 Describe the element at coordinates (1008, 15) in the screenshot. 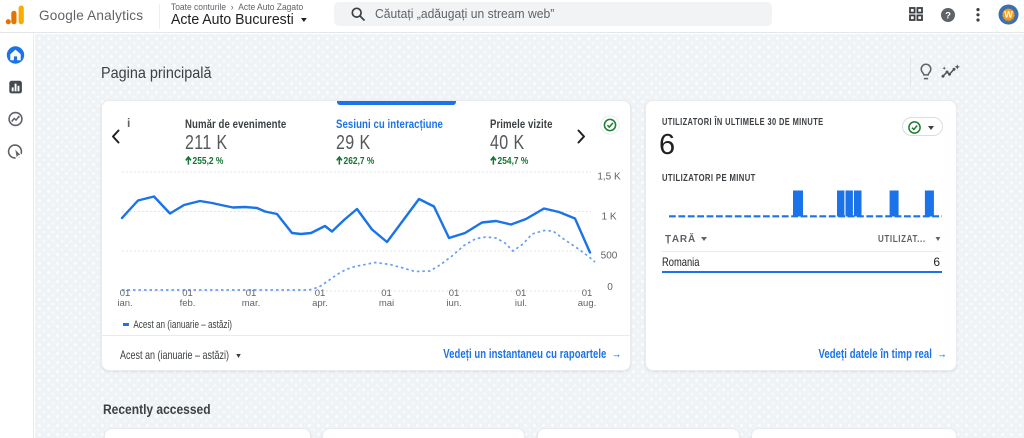

I see `svg-text: W` at that location.